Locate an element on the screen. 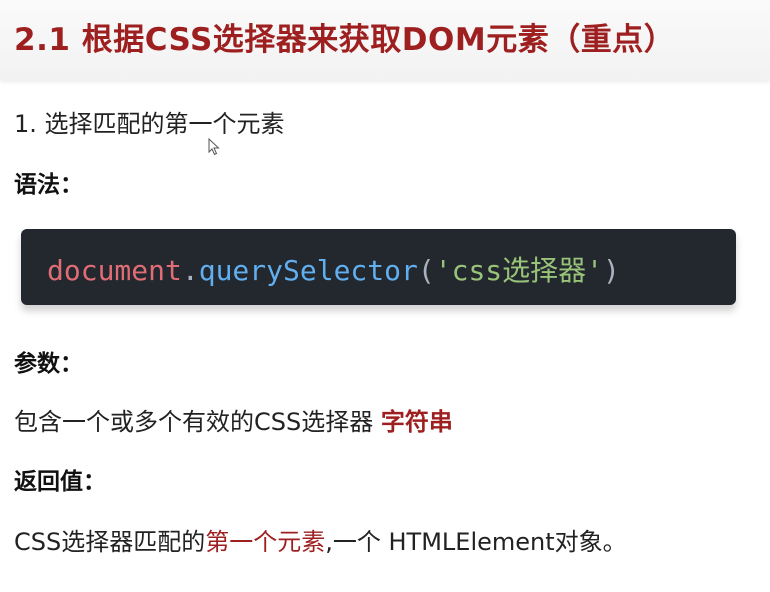 The height and width of the screenshot is (592, 770). page-title: 2.1 根据CSS选择器来获取DOM元素（重点） is located at coordinates (345, 40).